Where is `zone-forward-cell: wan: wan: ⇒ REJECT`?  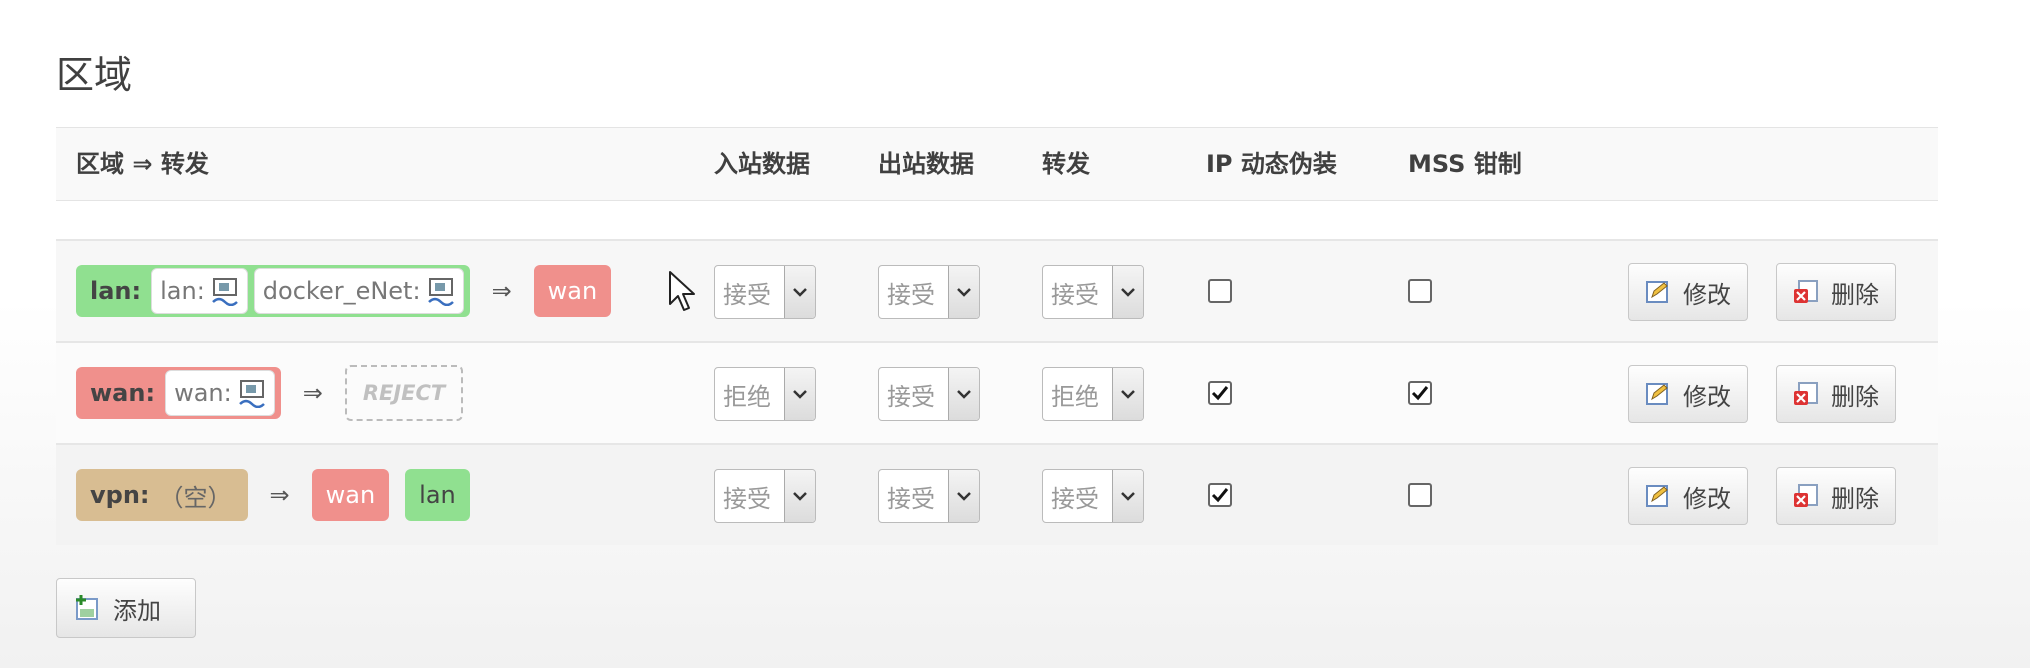
zone-forward-cell: wan: wan: ⇒ REJECT is located at coordinates (277, 393).